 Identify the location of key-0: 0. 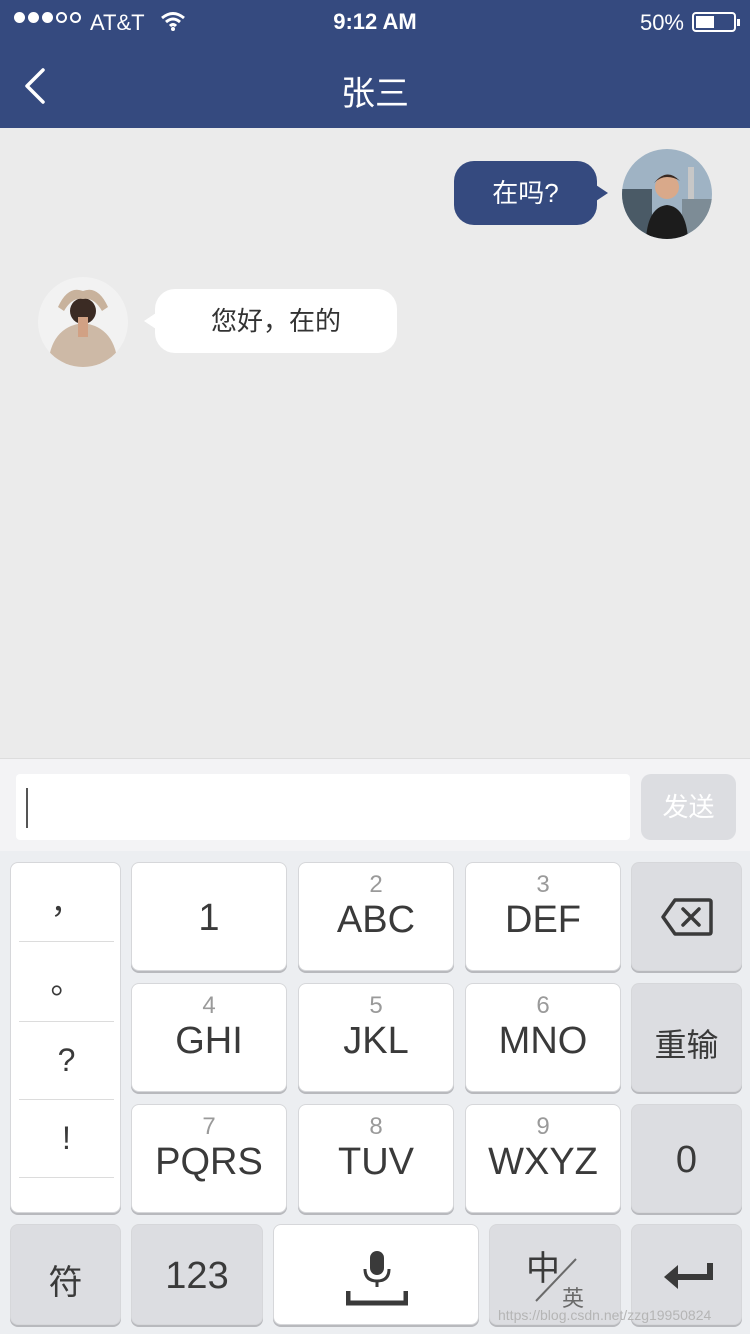
(686, 1158).